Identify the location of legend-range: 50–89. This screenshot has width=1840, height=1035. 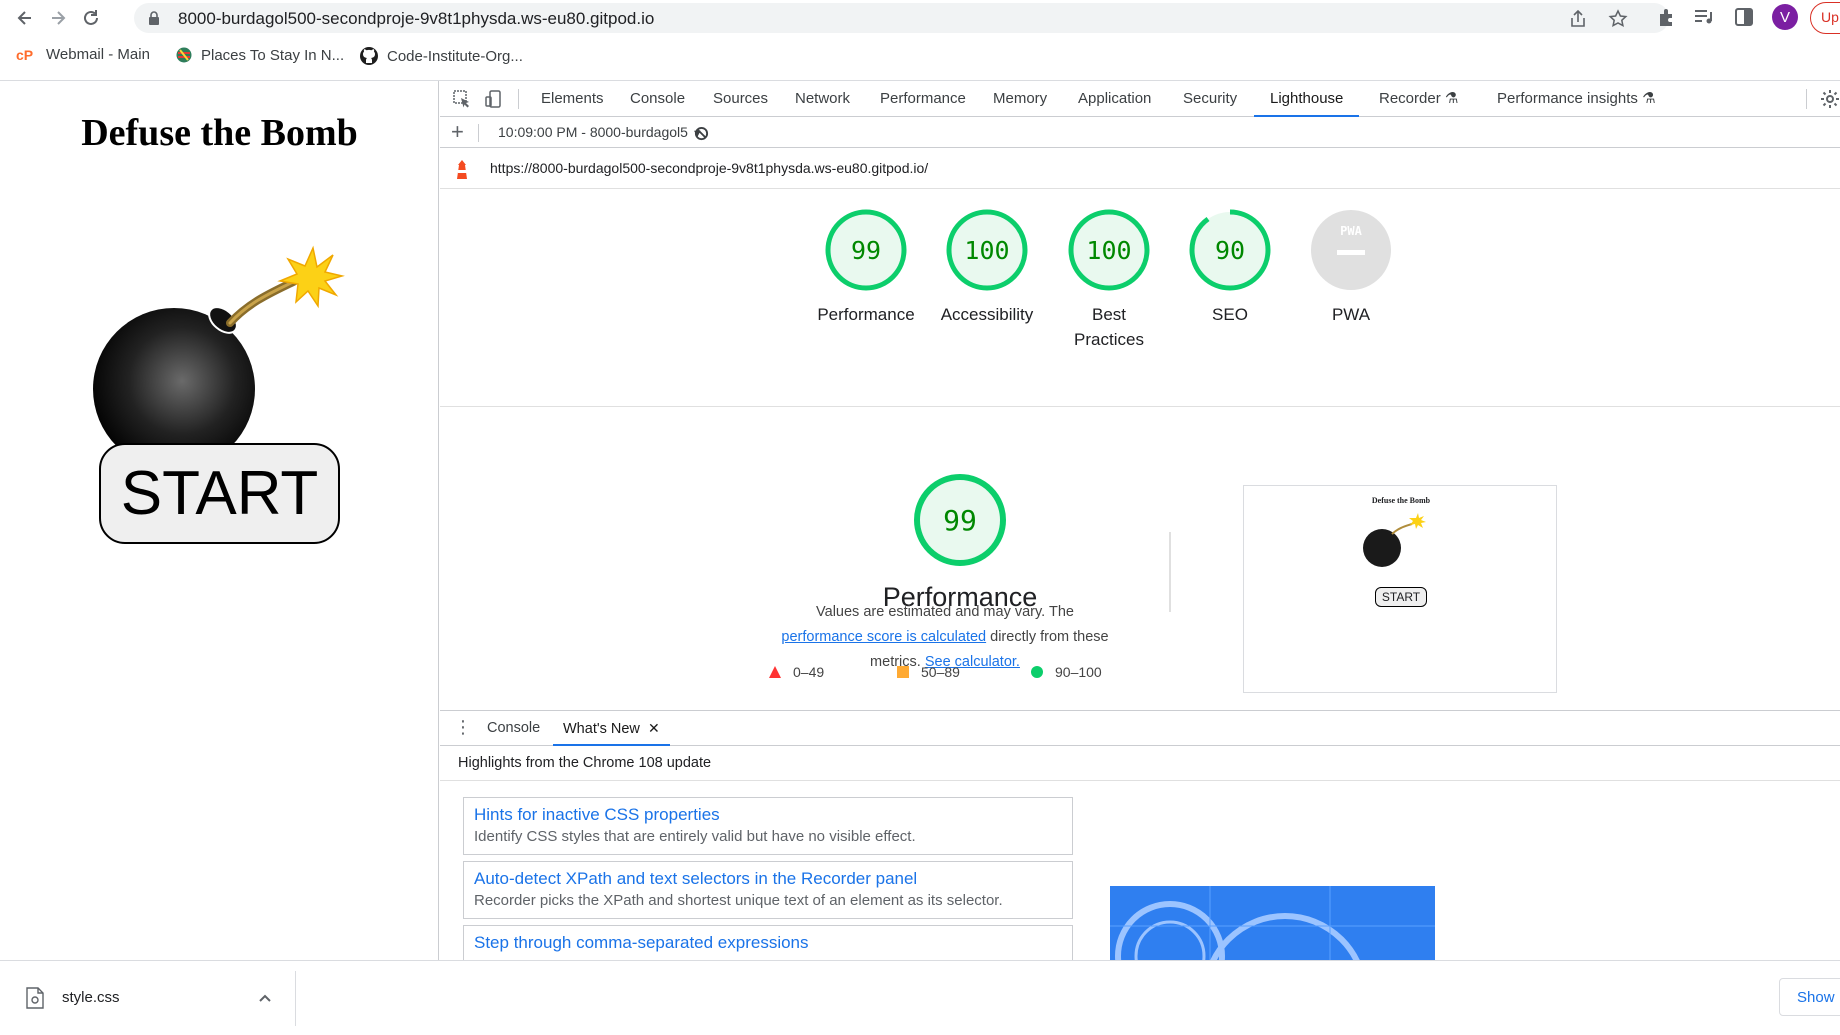
(940, 672).